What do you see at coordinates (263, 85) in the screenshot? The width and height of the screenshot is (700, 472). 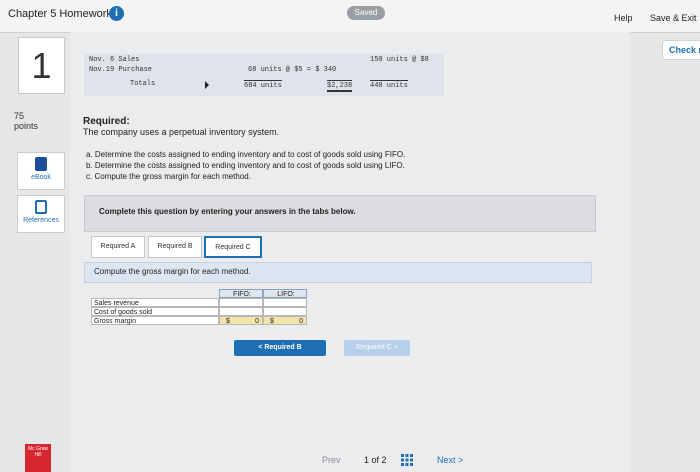 I see `snippet-row3-units: 684 units` at bounding box center [263, 85].